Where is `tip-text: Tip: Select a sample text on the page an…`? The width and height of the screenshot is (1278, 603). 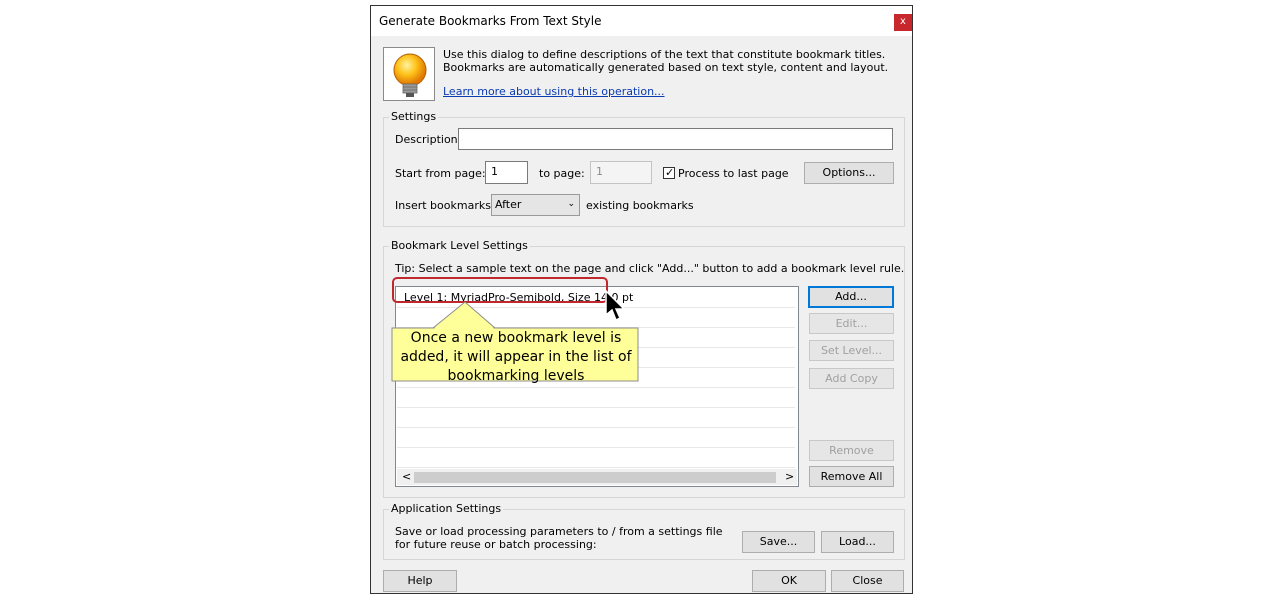
tip-text: Tip: Select a sample text on the page an… is located at coordinates (650, 268).